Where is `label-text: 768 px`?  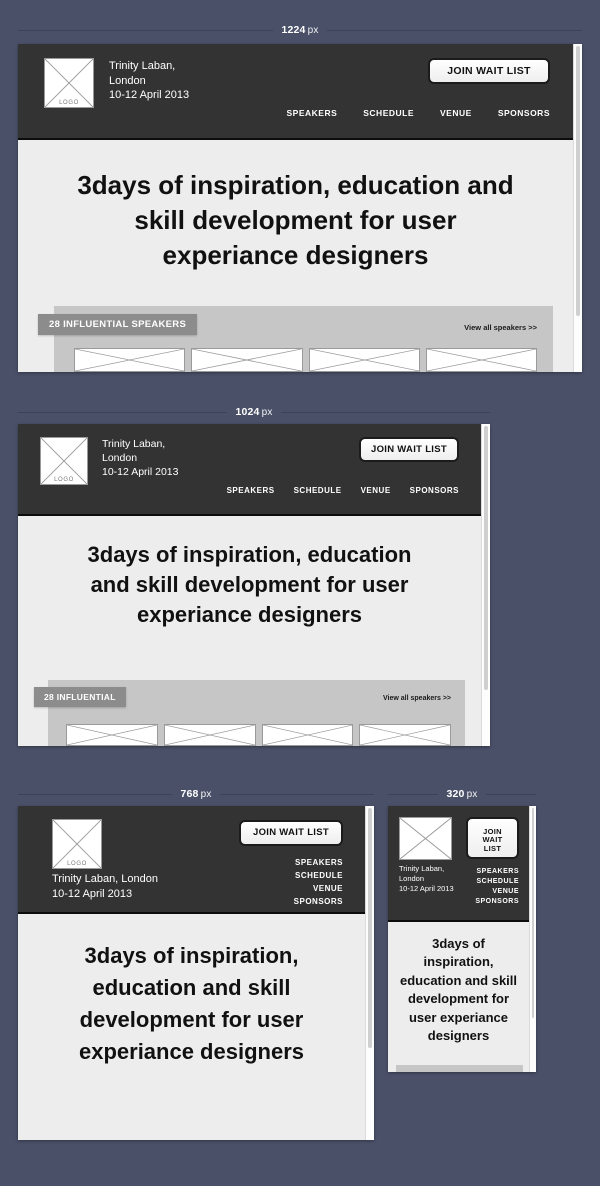 label-text: 768 px is located at coordinates (195, 794).